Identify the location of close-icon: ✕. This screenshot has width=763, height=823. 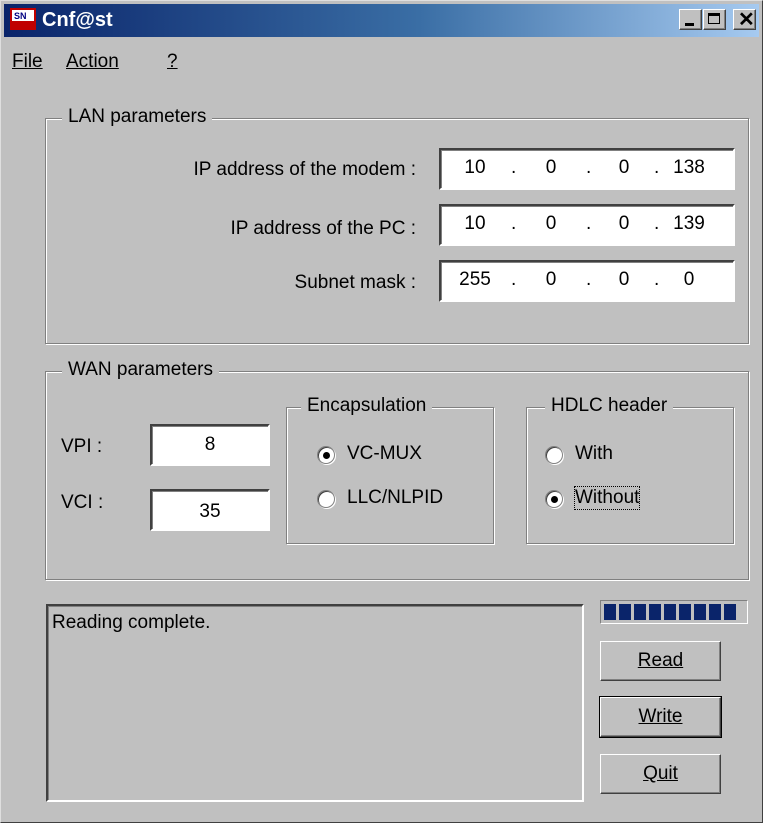
(746, 20).